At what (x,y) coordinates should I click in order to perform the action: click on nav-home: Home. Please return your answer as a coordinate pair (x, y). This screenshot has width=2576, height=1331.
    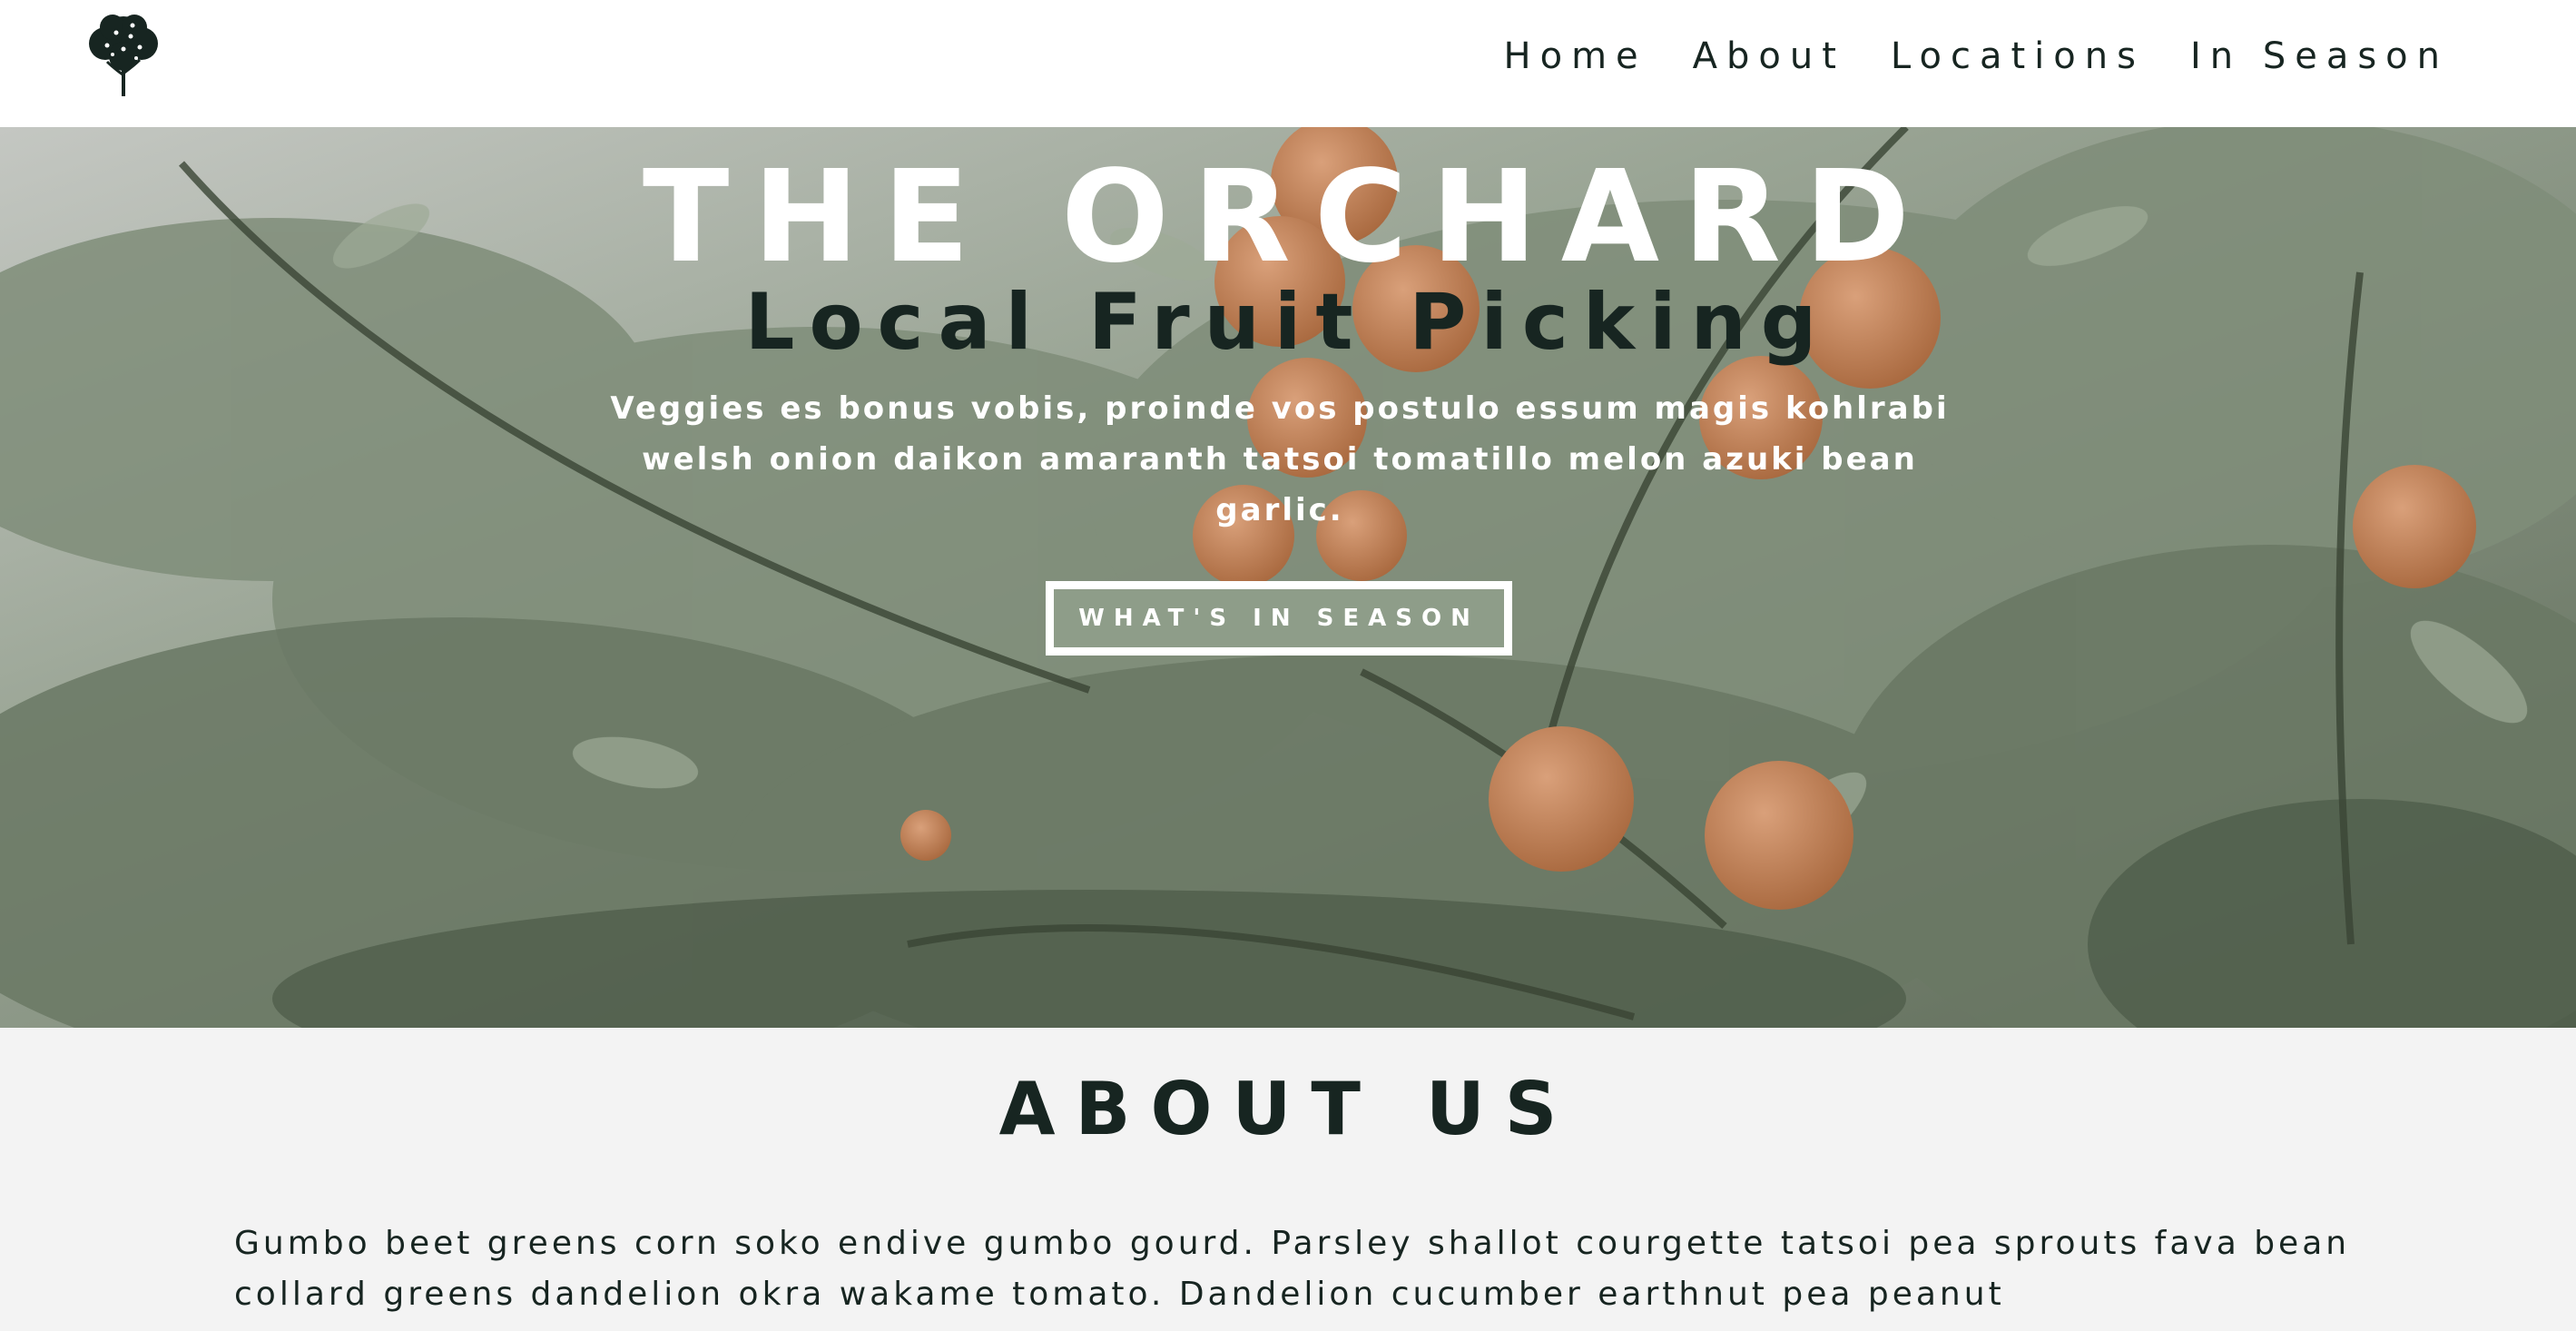
    Looking at the image, I should click on (1575, 56).